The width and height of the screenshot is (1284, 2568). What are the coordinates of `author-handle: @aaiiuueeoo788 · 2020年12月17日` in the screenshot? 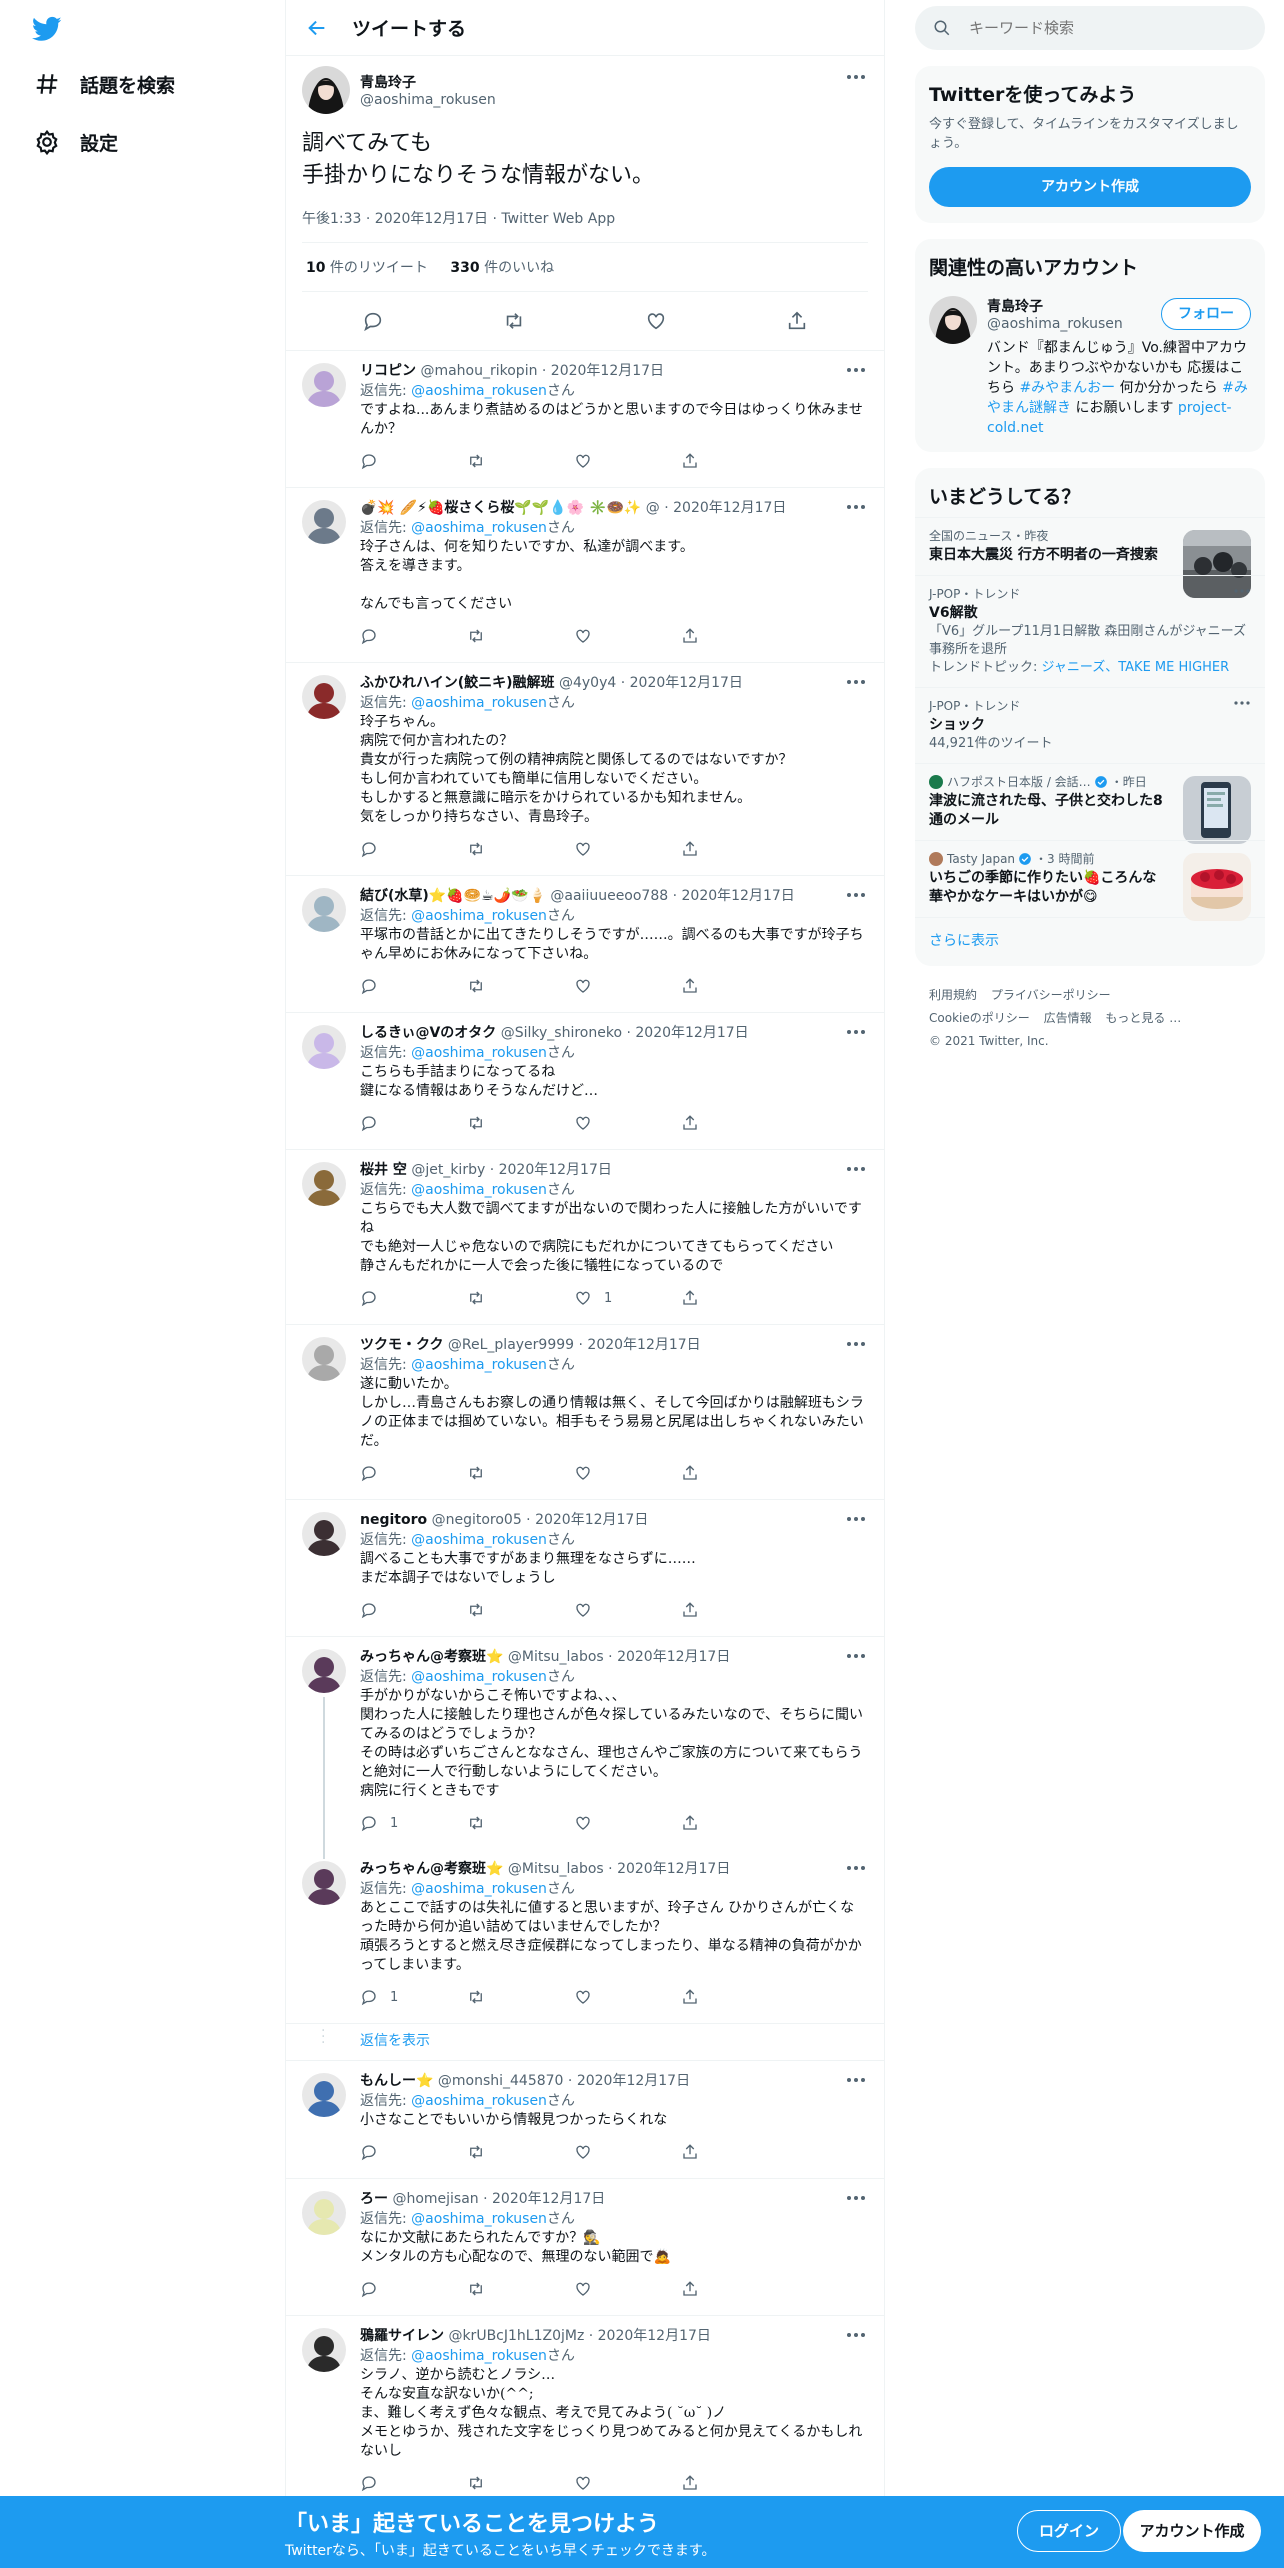 It's located at (672, 896).